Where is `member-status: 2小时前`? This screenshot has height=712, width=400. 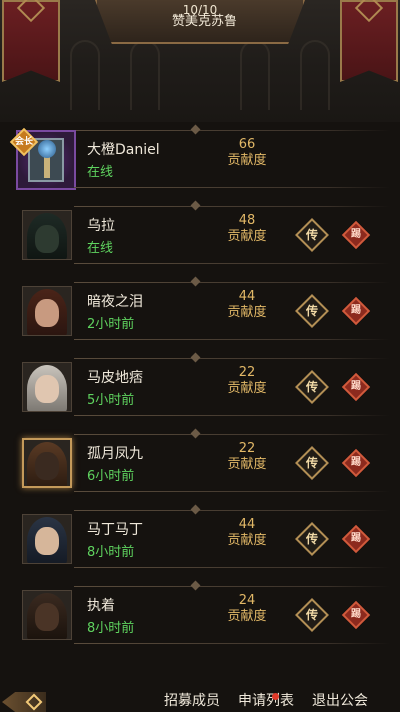 member-status: 2小时前 is located at coordinates (111, 324).